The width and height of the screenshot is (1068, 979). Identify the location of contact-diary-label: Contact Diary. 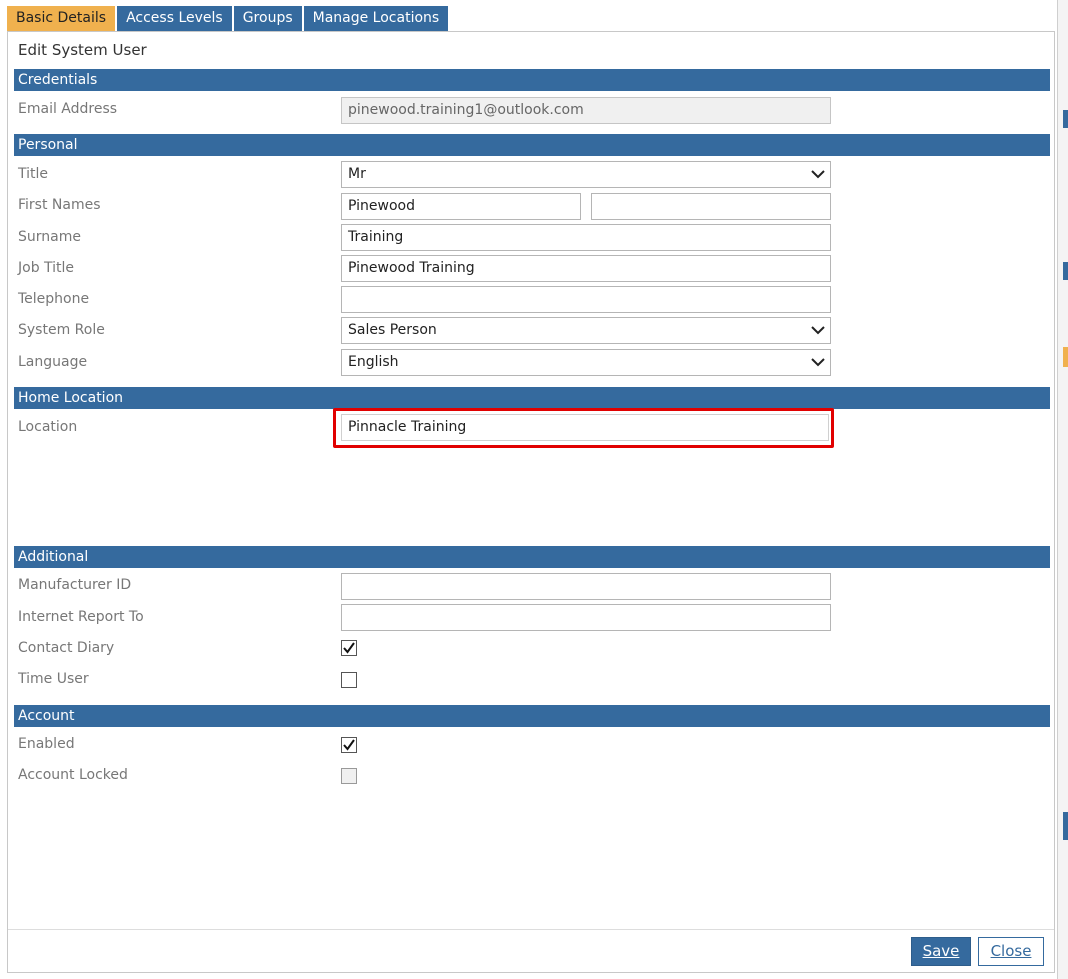
(66, 648).